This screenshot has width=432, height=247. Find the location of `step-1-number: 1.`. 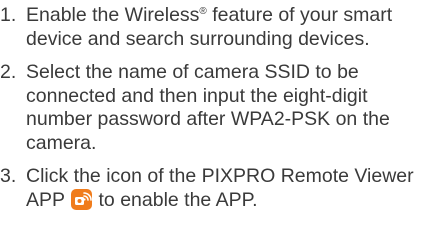

step-1-number: 1. is located at coordinates (8, 15).